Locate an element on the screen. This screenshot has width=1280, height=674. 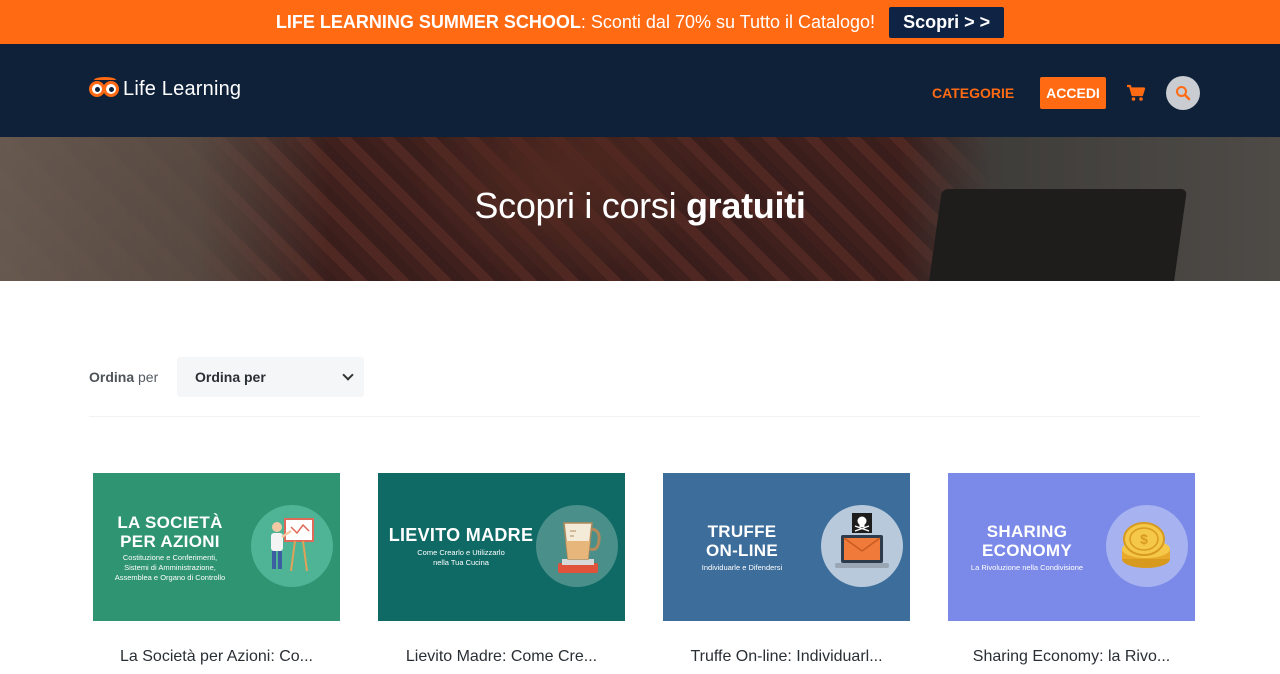
promo-title: LIFE LEARNING SUMMER SCHOOL is located at coordinates (428, 21).